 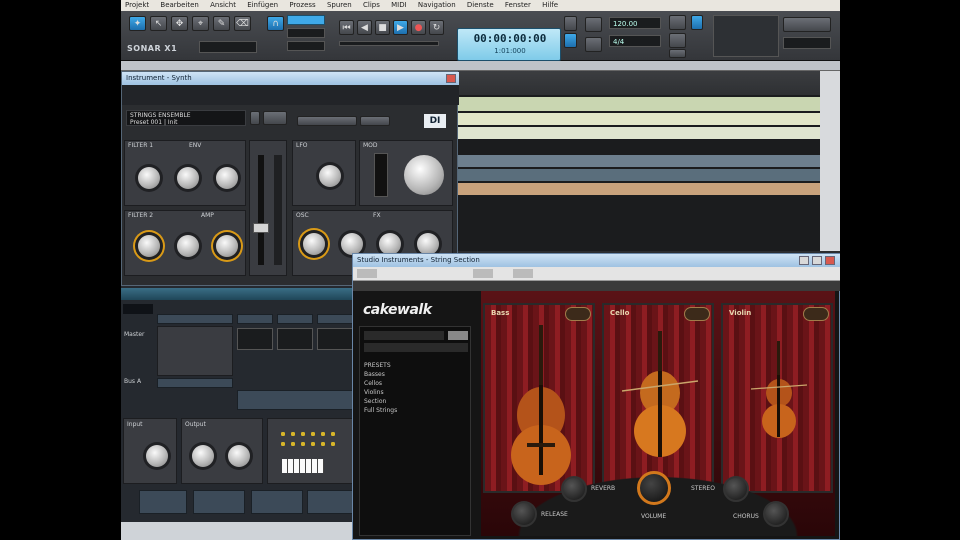 What do you see at coordinates (227, 178) in the screenshot?
I see `knob-env-amount` at bounding box center [227, 178].